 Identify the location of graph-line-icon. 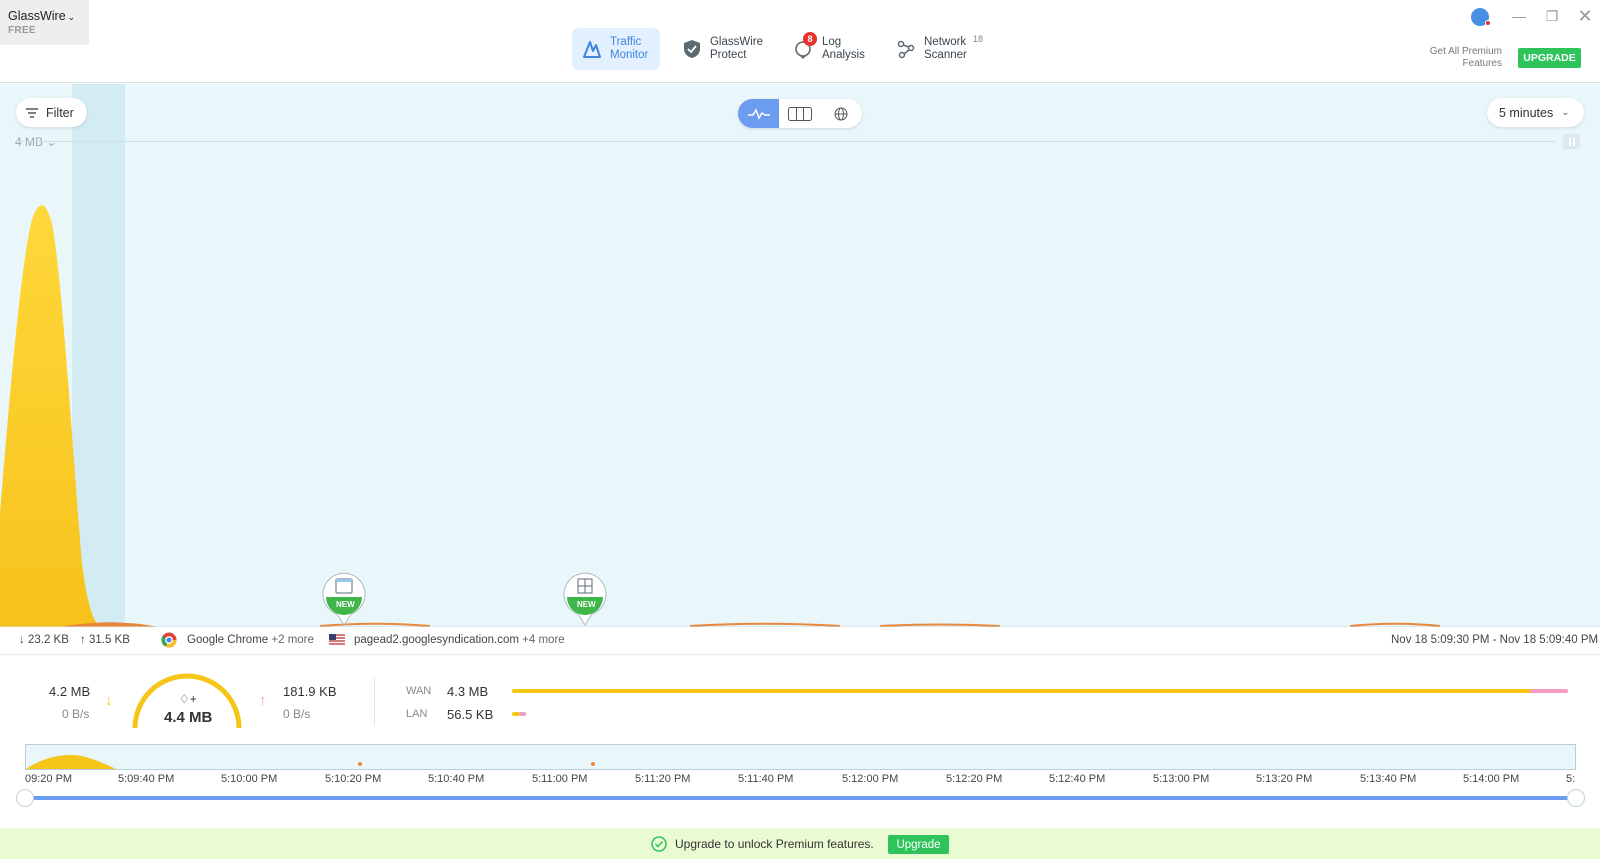
(758, 113).